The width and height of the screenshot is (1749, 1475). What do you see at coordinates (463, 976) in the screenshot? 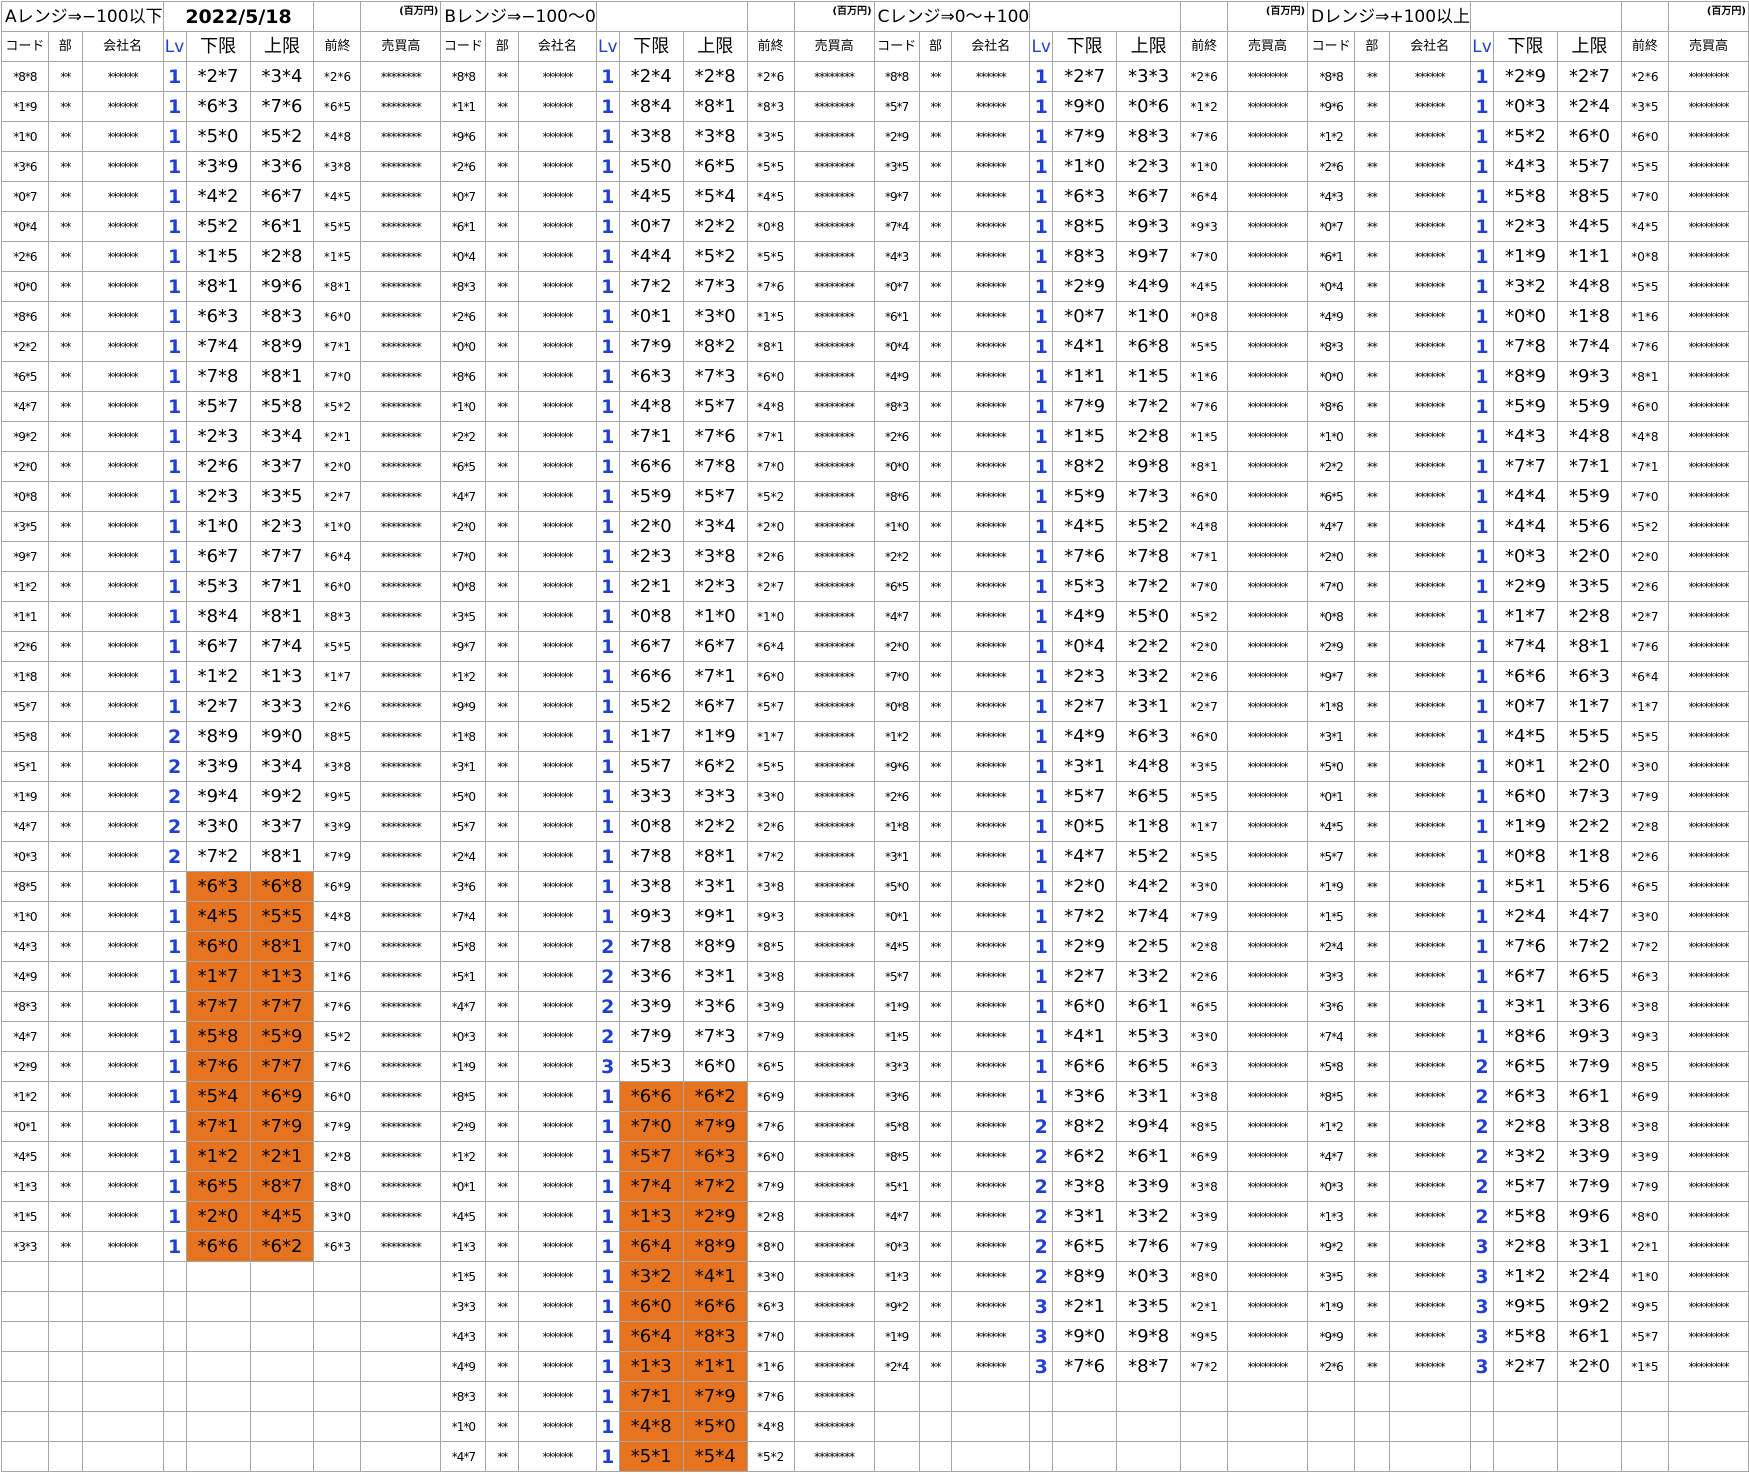
I see `cell-code: *5*1` at bounding box center [463, 976].